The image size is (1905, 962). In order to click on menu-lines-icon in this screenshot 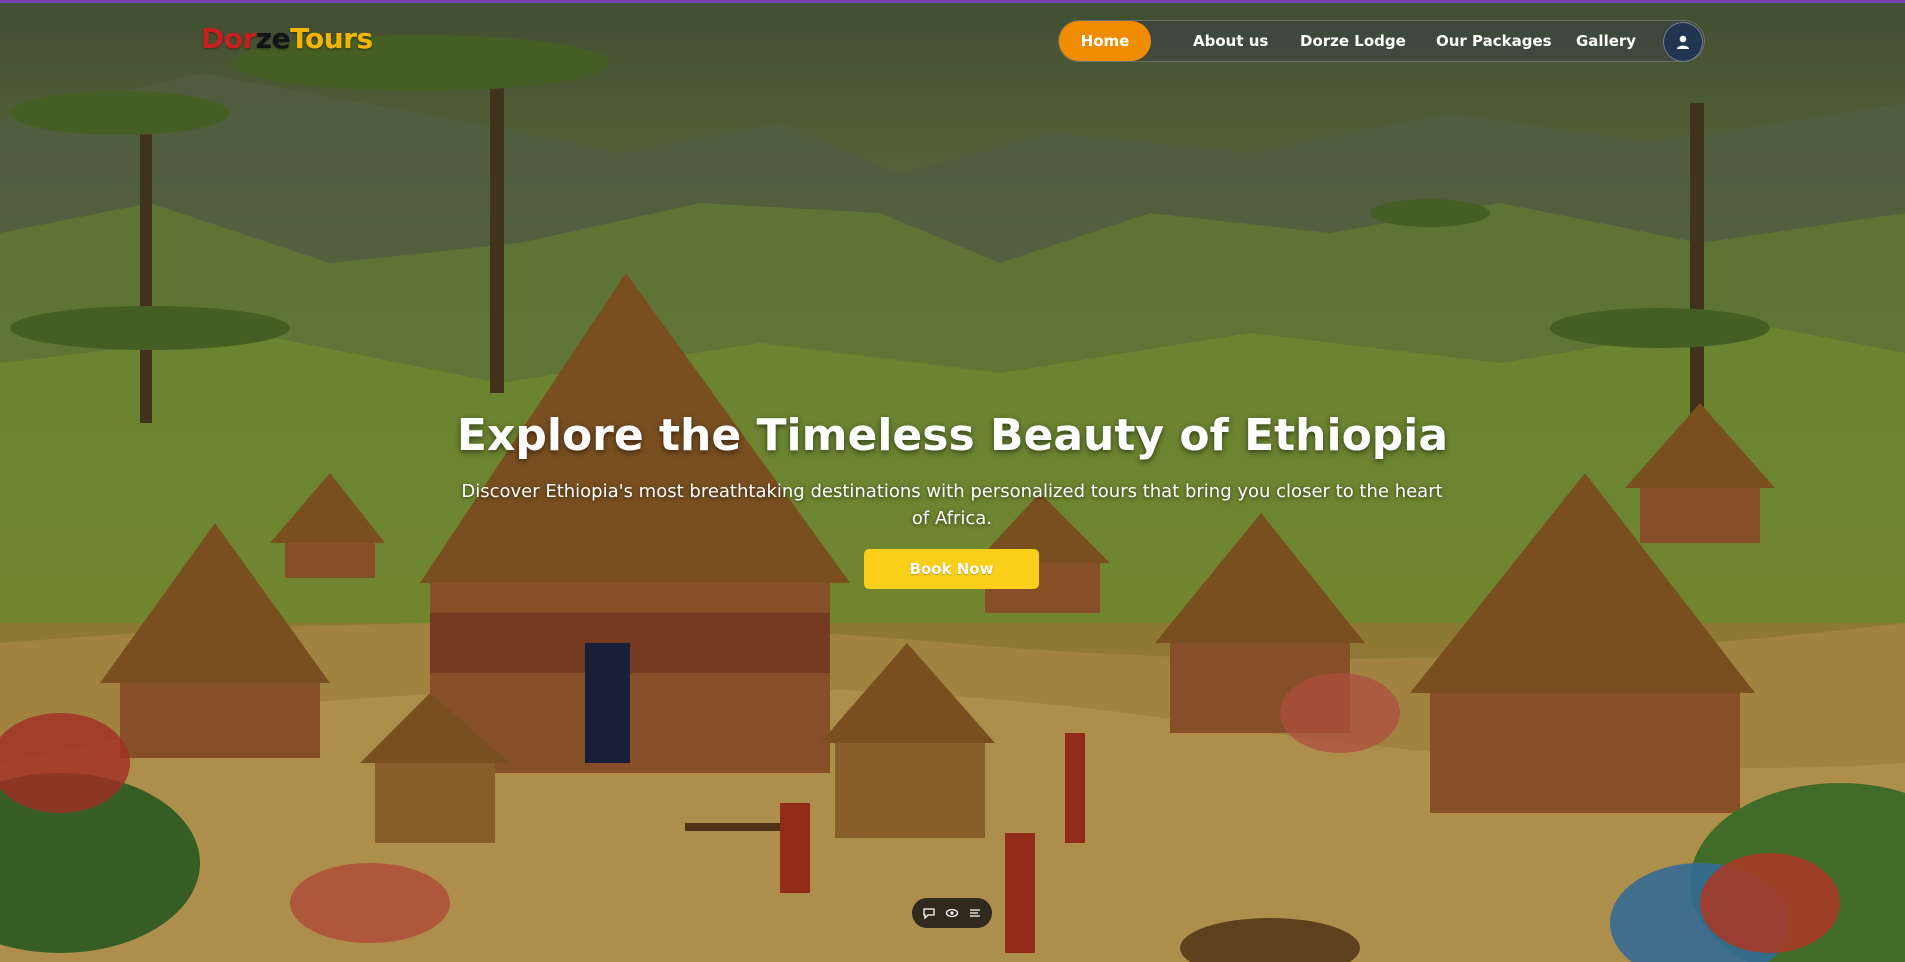, I will do `click(975, 913)`.